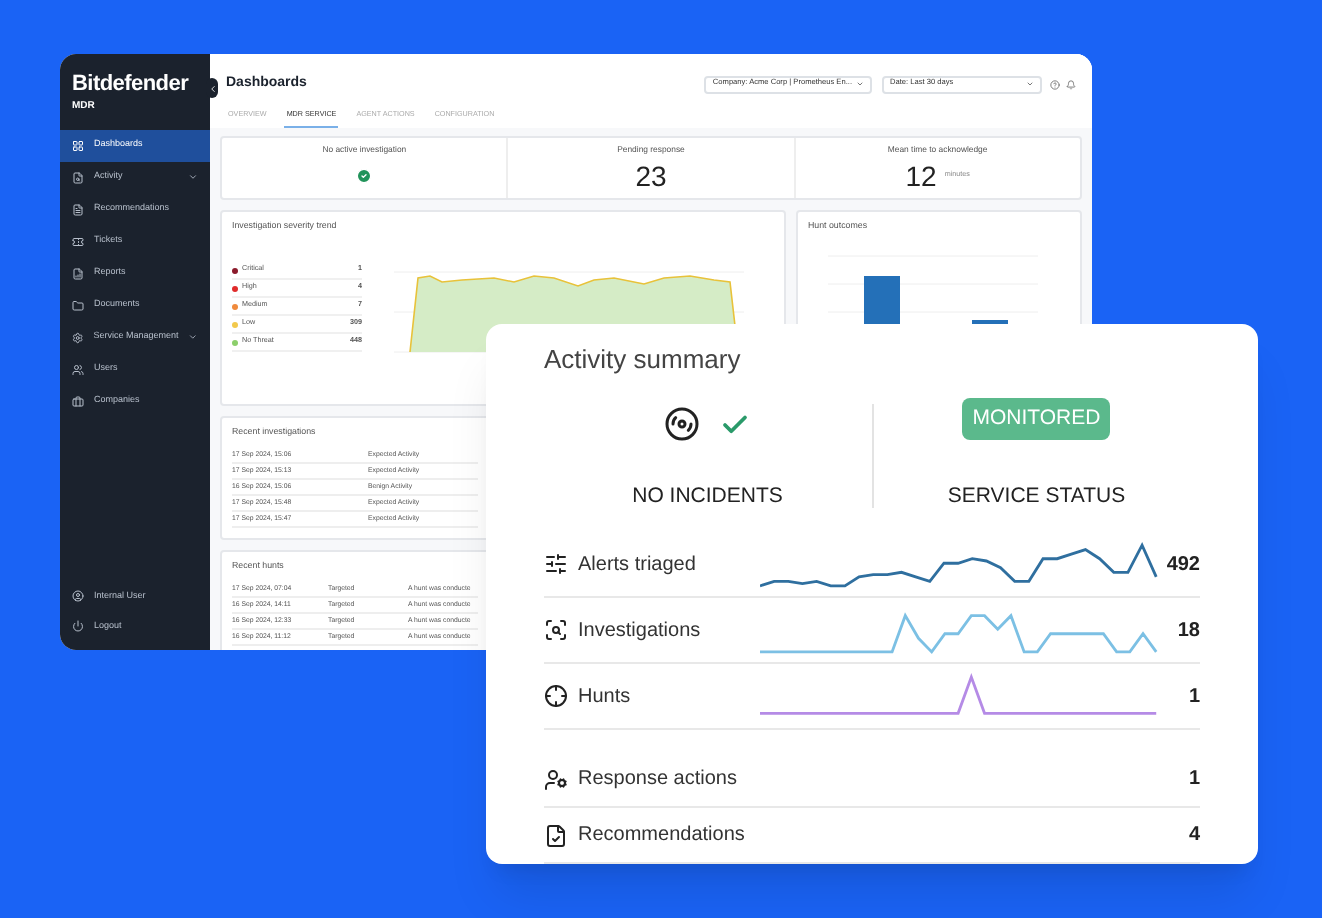 This screenshot has height=918, width=1322. Describe the element at coordinates (556, 779) in the screenshot. I see `user-gear-icon` at that location.